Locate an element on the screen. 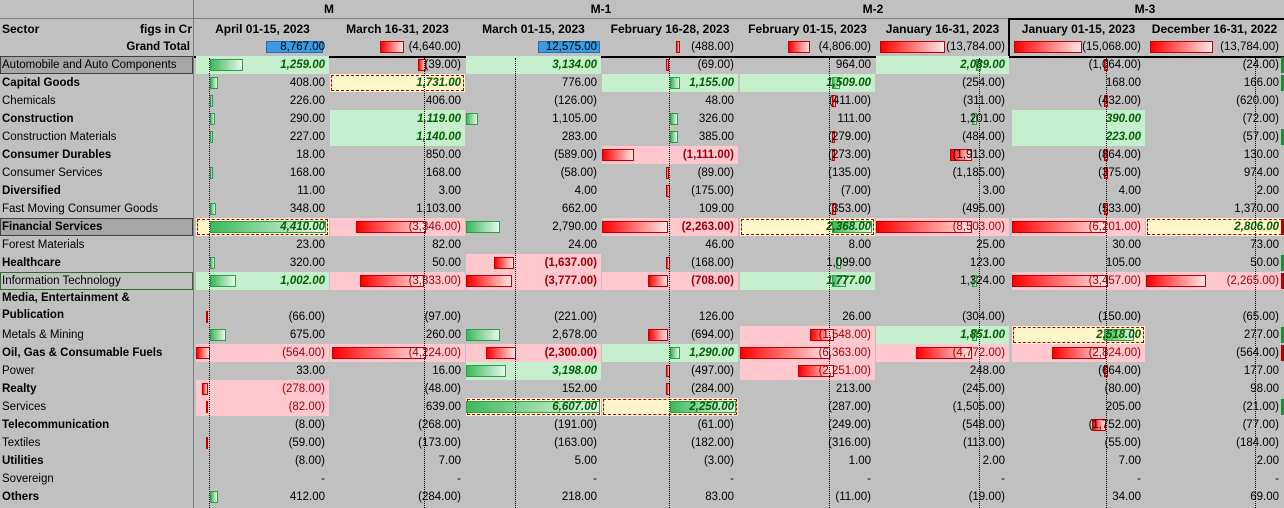  group-header-m3: M-3 is located at coordinates (1145, 9).